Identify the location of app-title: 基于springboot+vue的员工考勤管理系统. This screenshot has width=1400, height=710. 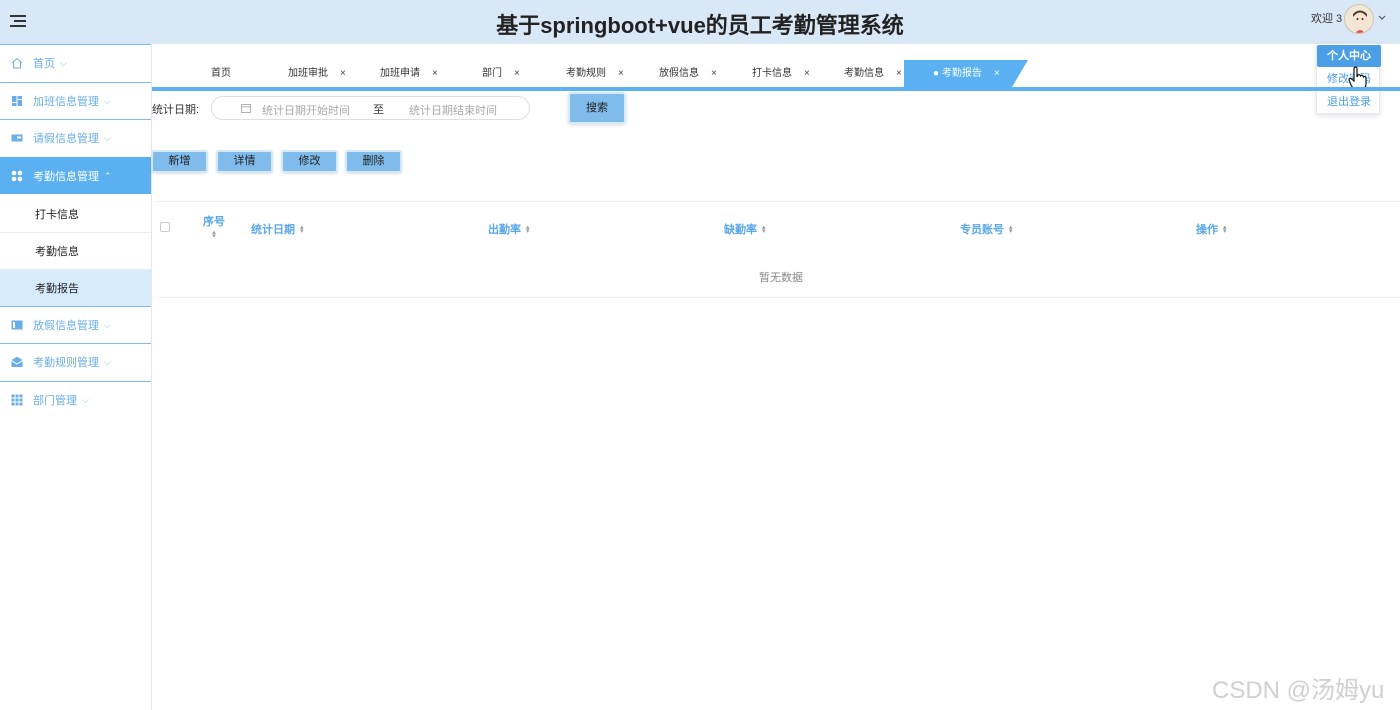
(700, 25).